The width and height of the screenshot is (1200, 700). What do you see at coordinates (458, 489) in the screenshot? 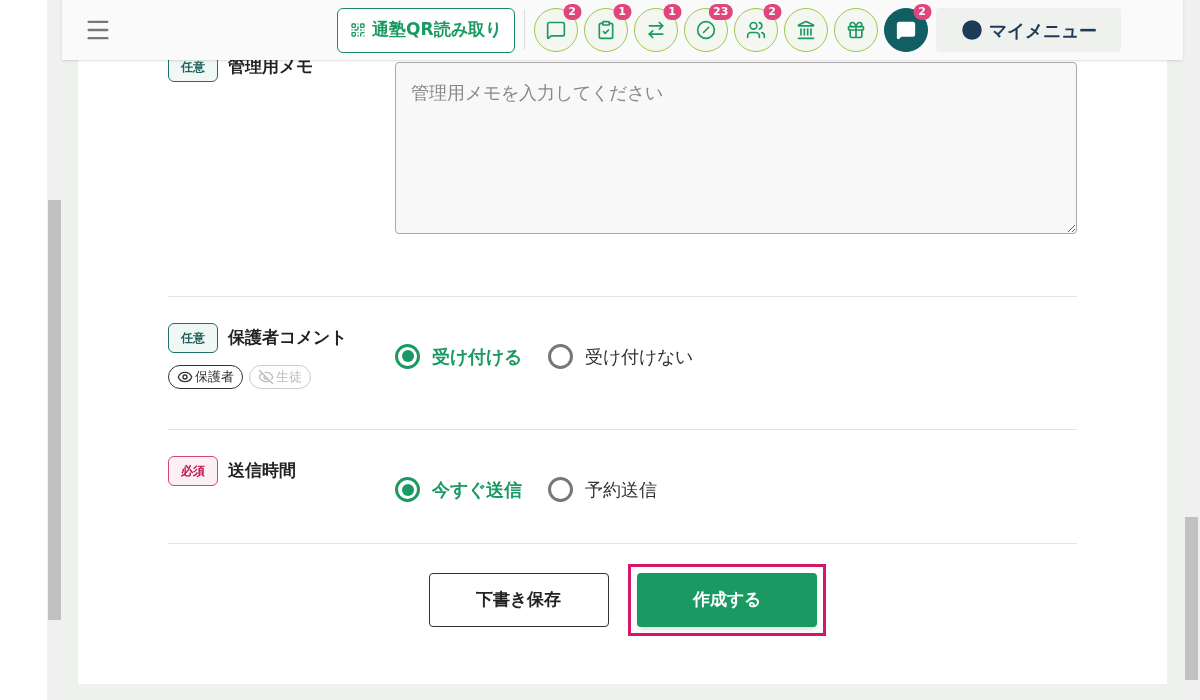
I see `radio-option: 今すぐ送信` at bounding box center [458, 489].